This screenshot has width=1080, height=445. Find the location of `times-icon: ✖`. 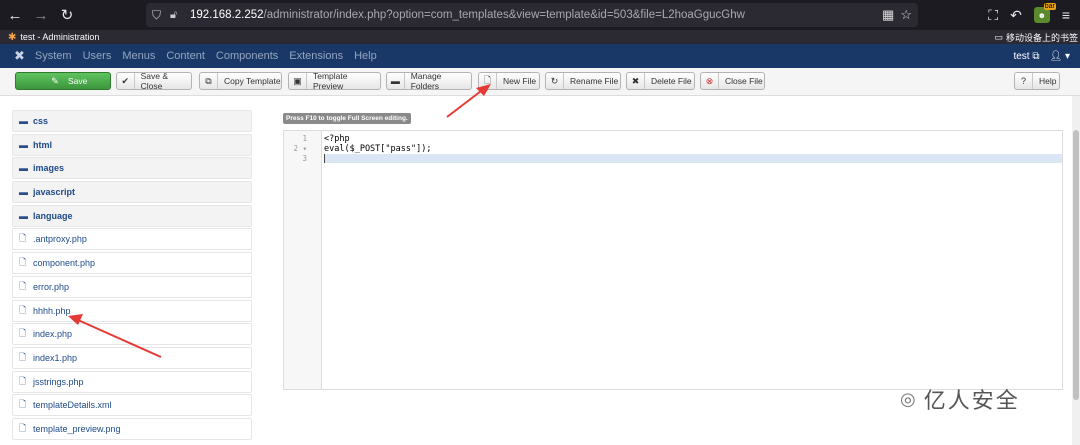

times-icon: ✖ is located at coordinates (636, 81).